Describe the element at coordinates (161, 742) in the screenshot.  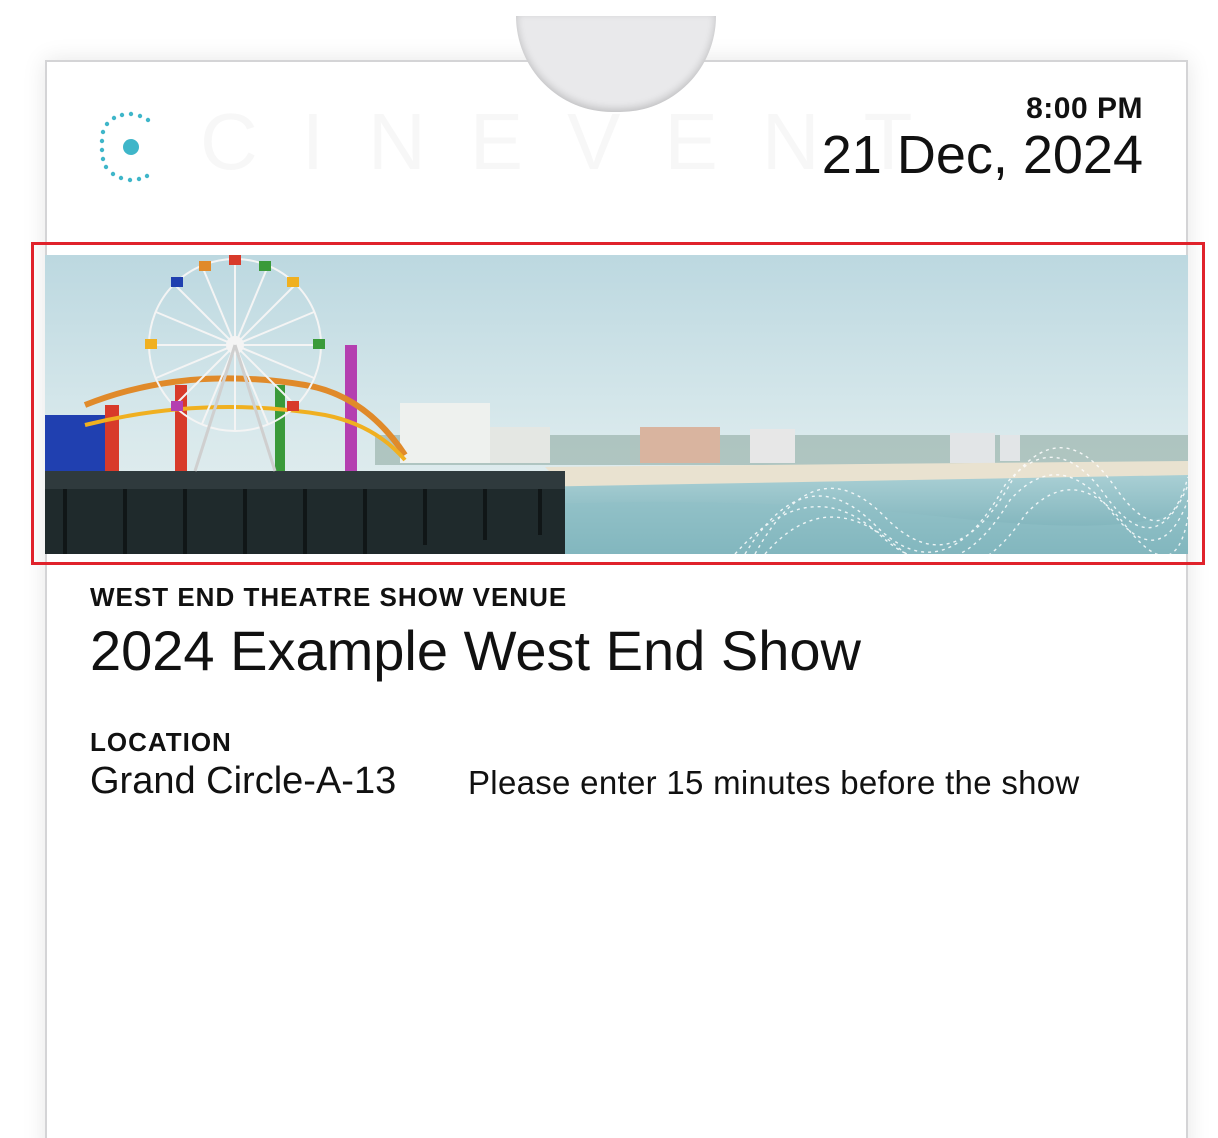
I see `location-label: LOCATION` at that location.